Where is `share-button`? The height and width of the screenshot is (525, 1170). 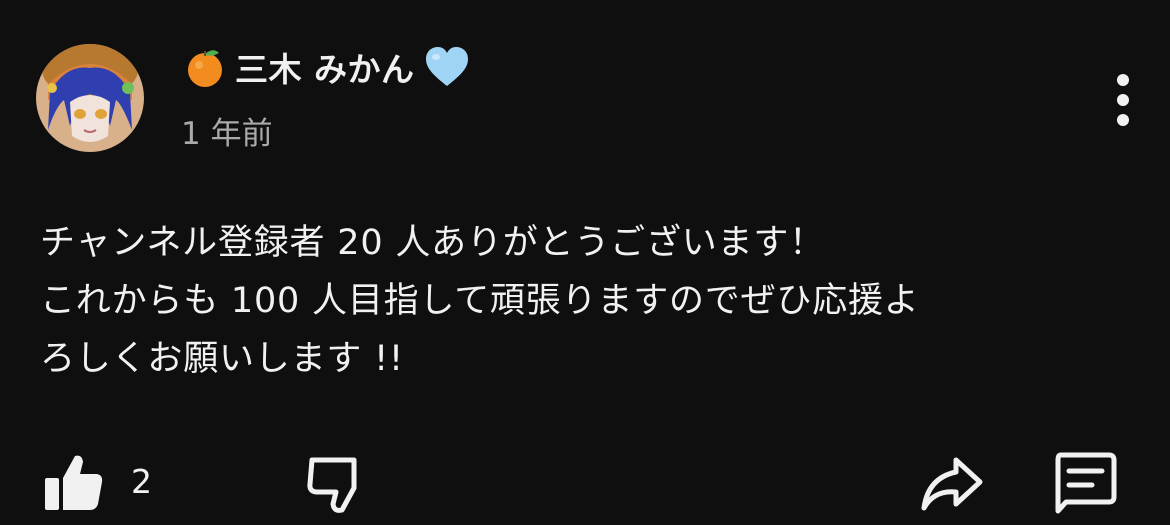
share-button is located at coordinates (952, 484).